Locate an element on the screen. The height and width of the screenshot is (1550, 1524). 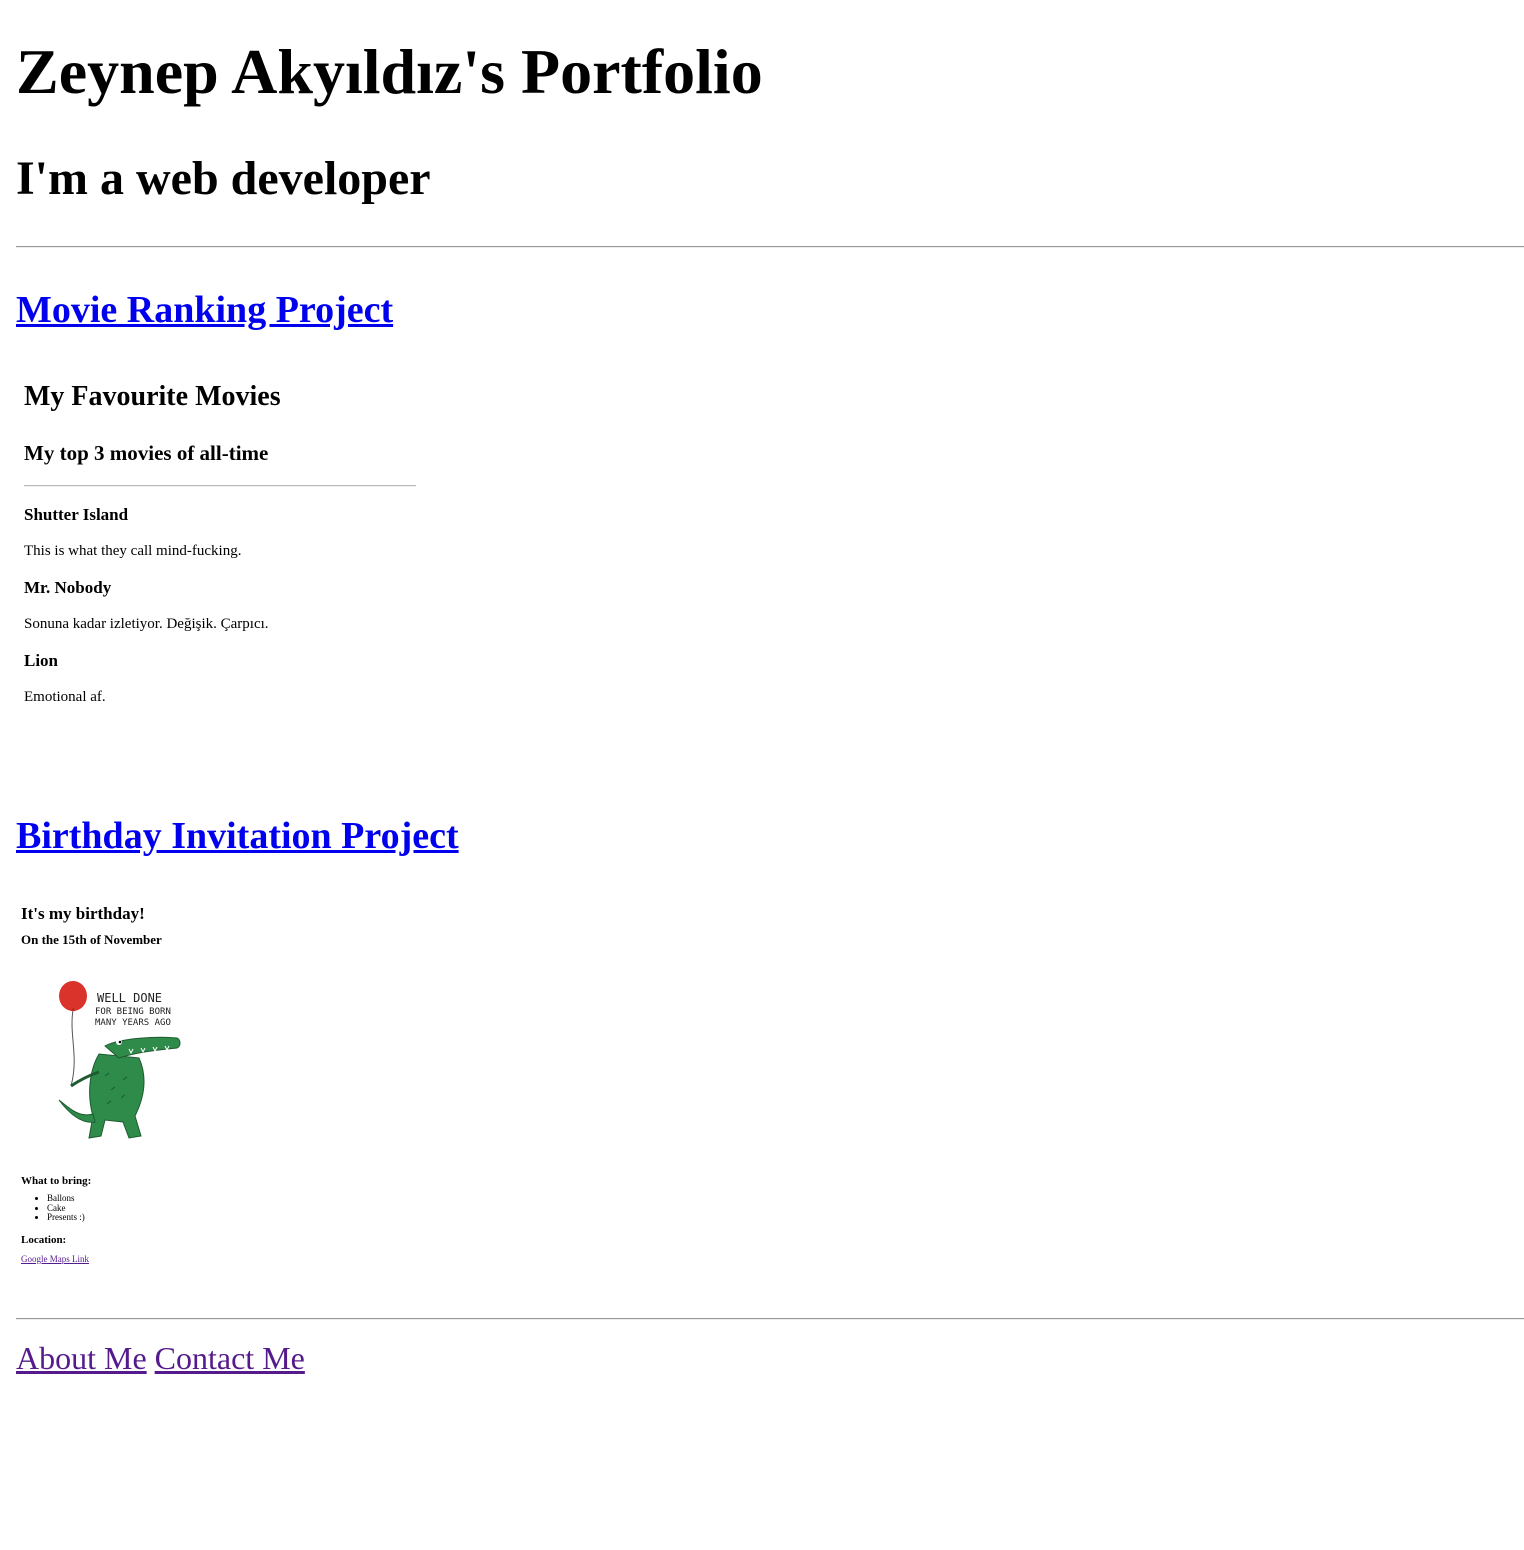
illustration-caption-line: WELL DONE is located at coordinates (129, 998).